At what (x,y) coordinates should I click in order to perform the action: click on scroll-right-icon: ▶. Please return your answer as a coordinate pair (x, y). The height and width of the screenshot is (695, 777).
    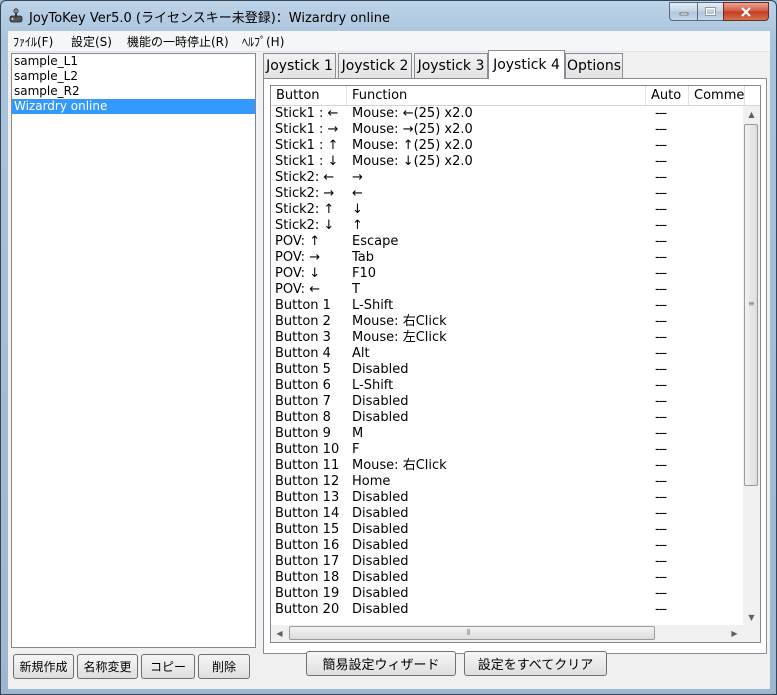
    Looking at the image, I should click on (734, 633).